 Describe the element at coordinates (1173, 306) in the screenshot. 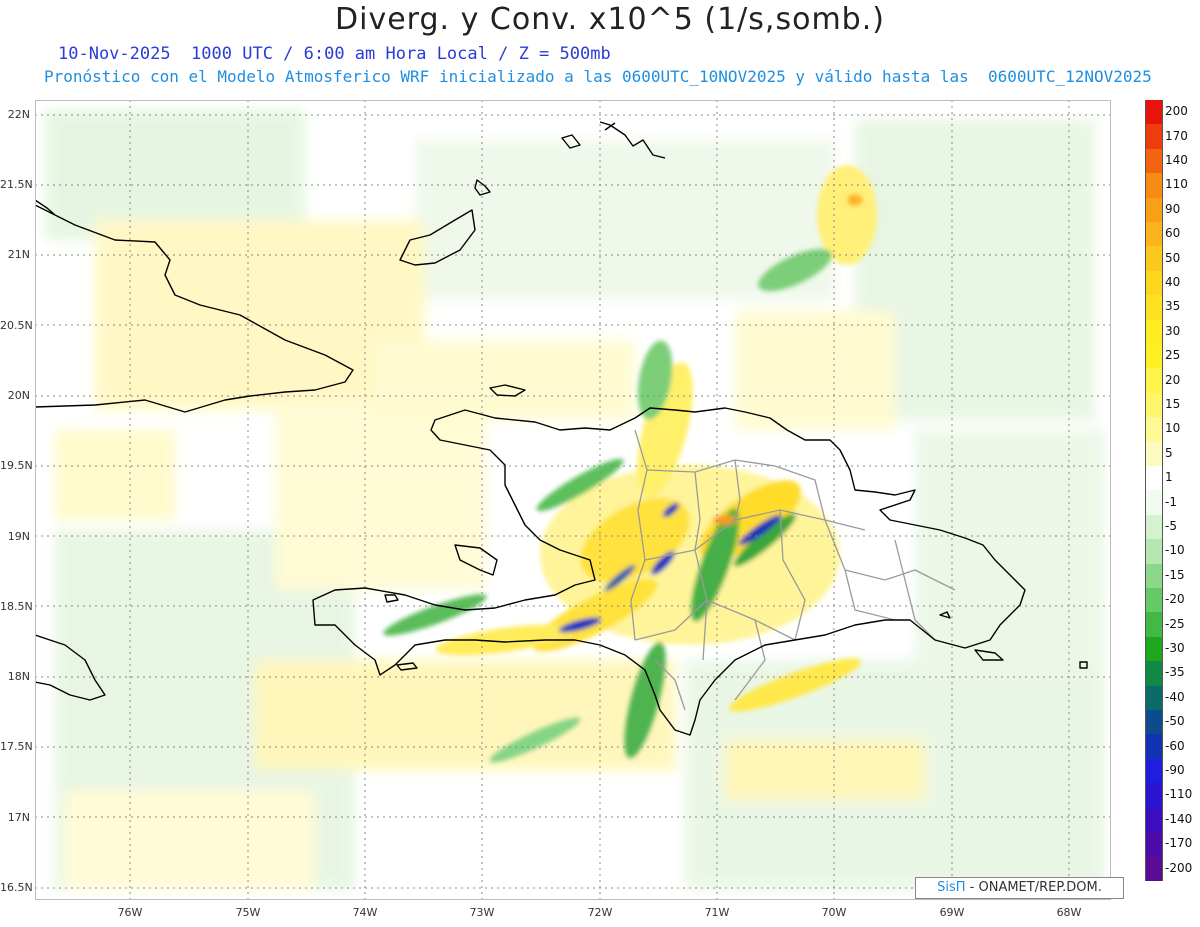

I see `colorbar-label: 35` at that location.